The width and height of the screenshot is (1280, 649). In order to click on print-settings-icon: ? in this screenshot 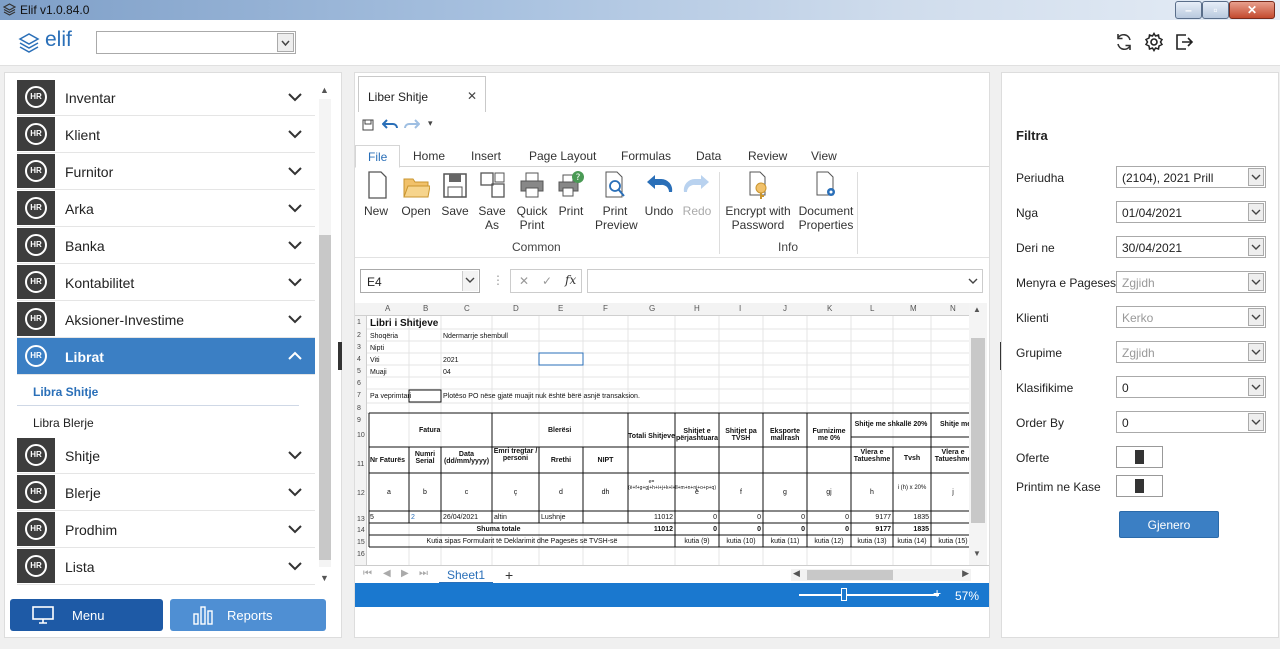, I will do `click(571, 184)`.